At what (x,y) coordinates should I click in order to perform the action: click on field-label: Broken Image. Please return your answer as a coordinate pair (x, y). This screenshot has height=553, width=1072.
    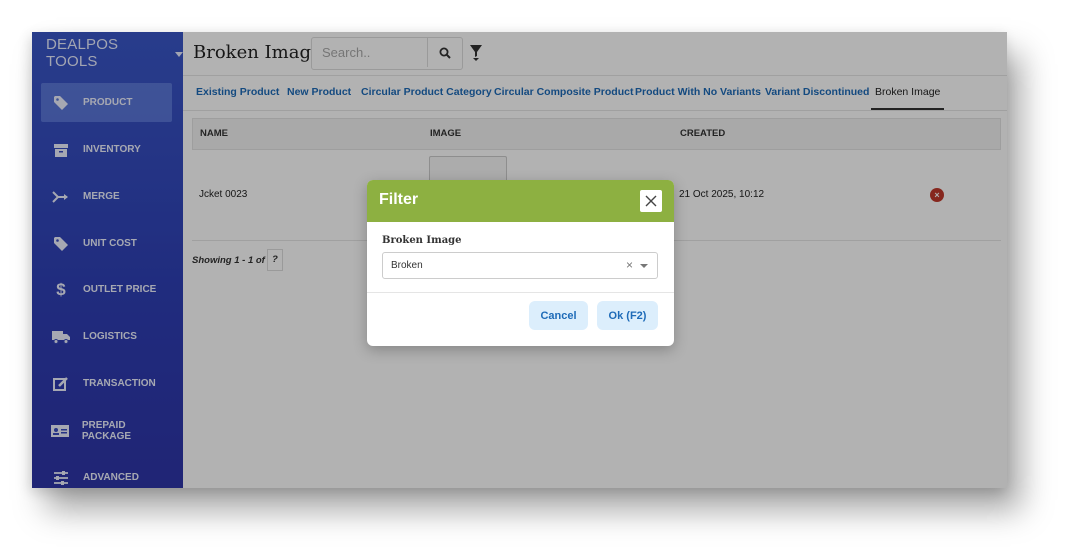
    Looking at the image, I should click on (422, 240).